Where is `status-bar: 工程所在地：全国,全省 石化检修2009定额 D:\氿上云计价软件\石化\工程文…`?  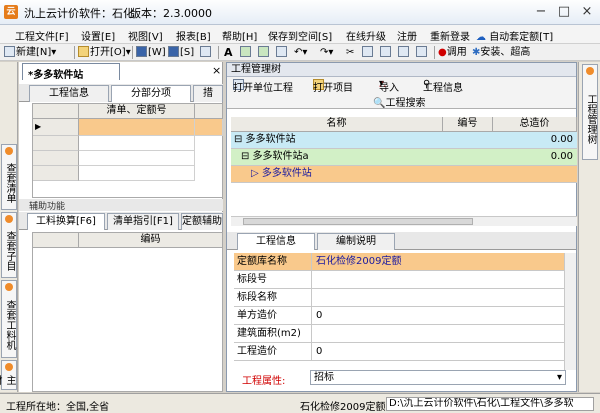
status-bar: 工程所在地：全国,全省 石化检修2009定额 D:\氿上云计价软件\石化\工程文… is located at coordinates (300, 403).